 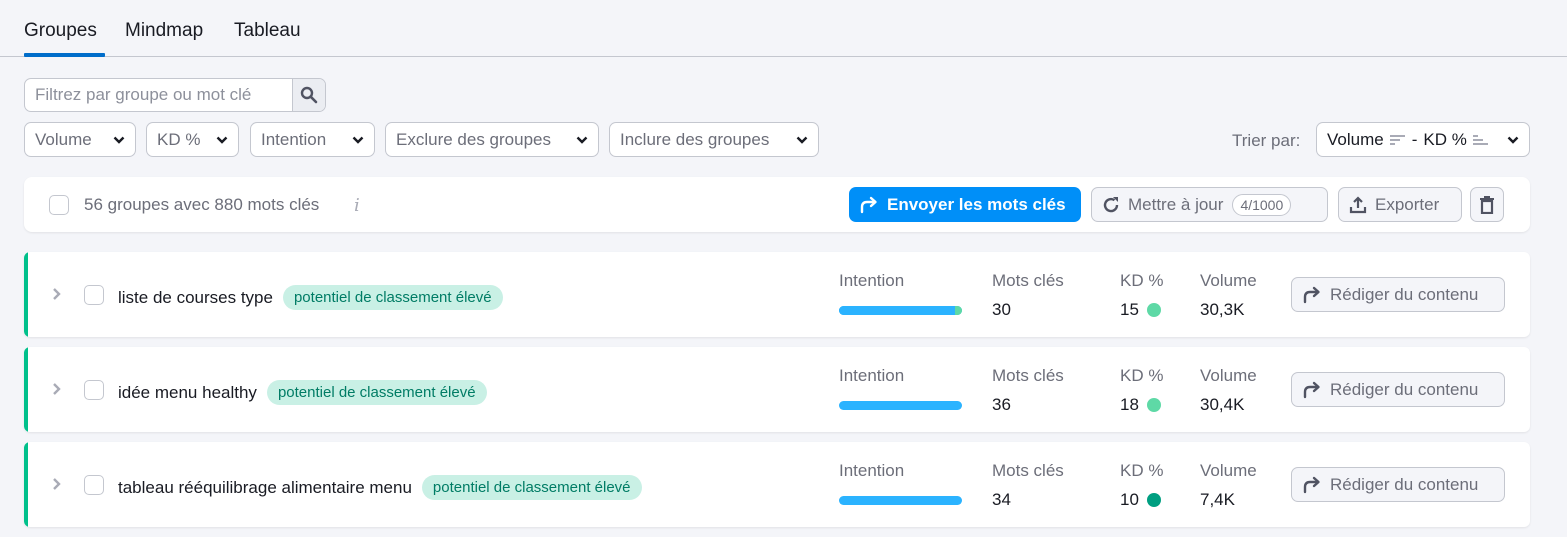 I want to click on filter-kd-label: KD %, so click(x=179, y=139).